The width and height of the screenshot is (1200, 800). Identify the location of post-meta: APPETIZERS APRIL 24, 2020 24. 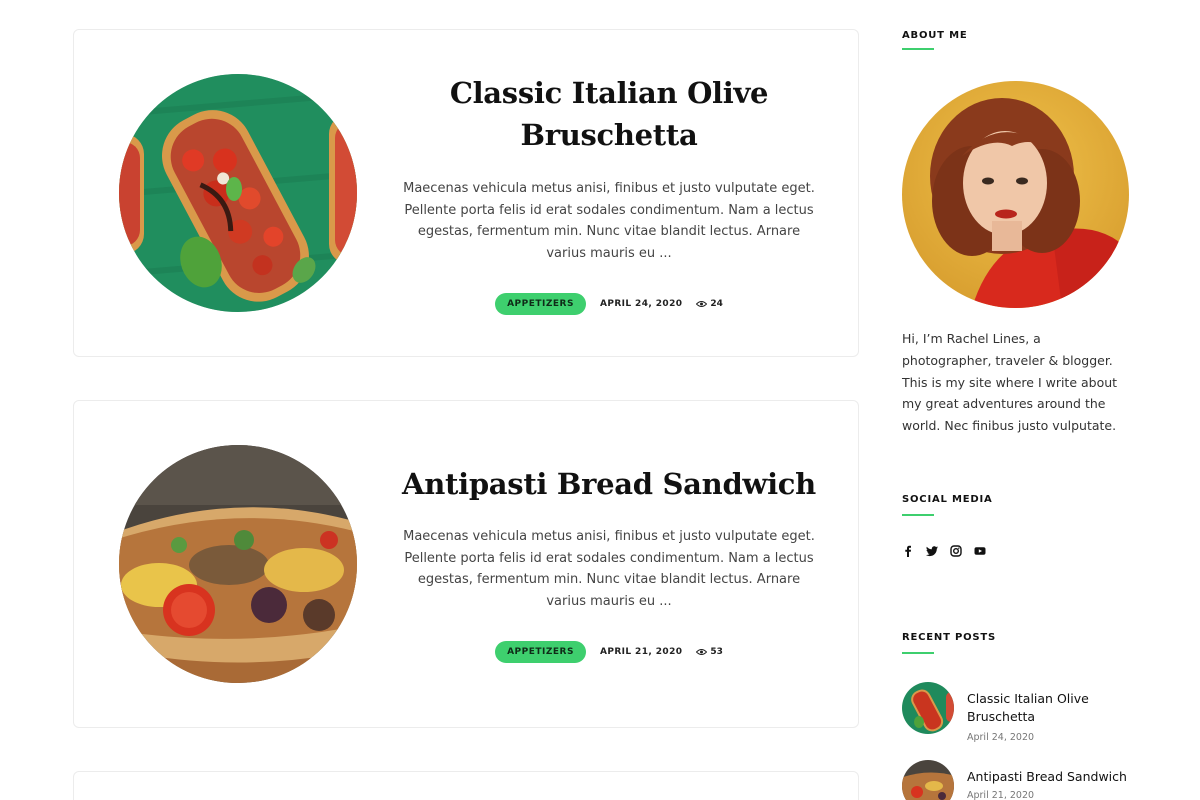
(609, 303).